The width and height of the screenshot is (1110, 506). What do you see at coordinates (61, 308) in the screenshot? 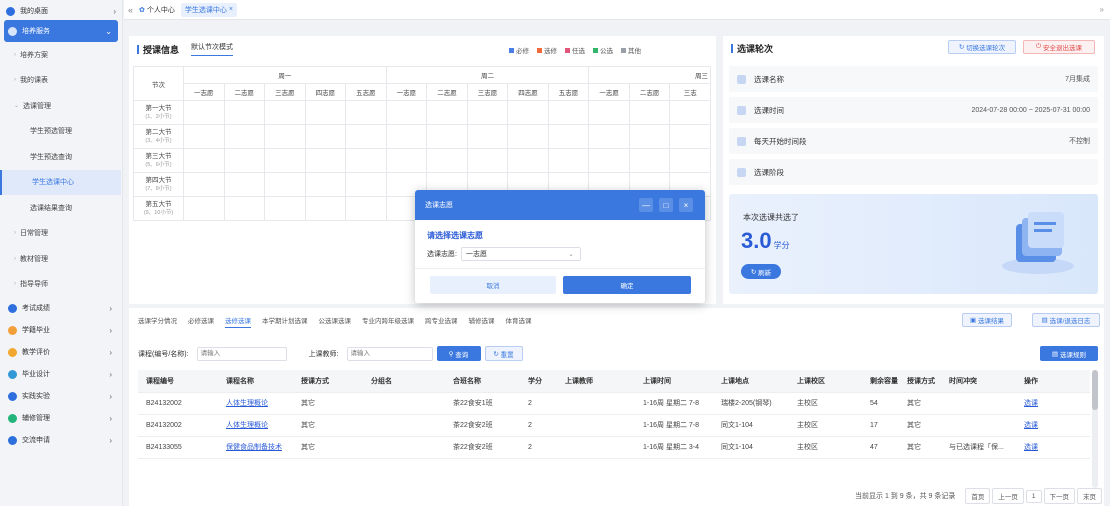
I see `sidebar-group-item: 考试成绩 ›` at bounding box center [61, 308].